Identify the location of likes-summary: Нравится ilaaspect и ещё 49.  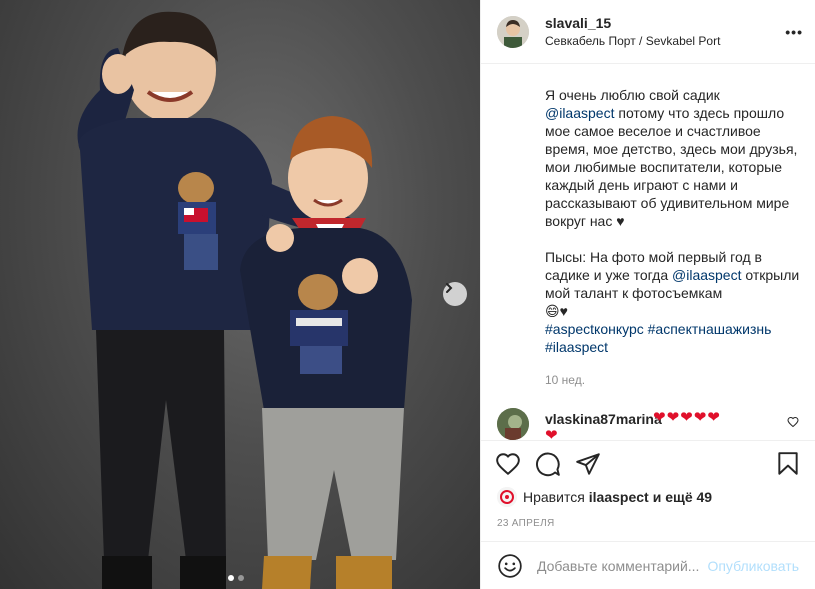
(604, 497).